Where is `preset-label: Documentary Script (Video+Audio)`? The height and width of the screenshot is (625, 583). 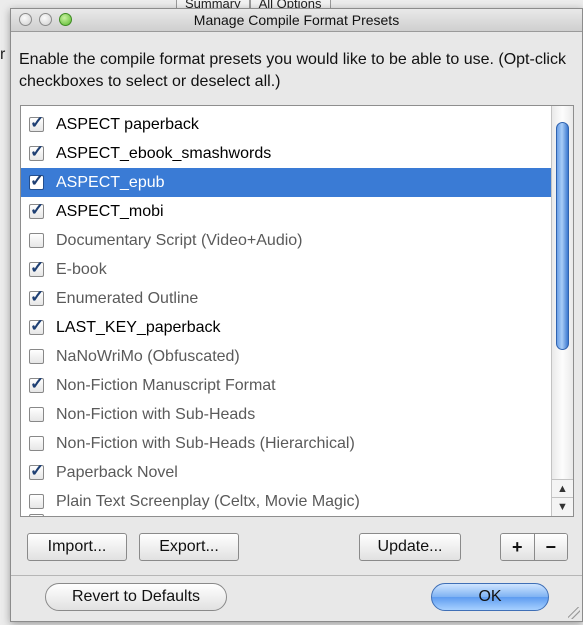
preset-label: Documentary Script (Video+Audio) is located at coordinates (179, 240).